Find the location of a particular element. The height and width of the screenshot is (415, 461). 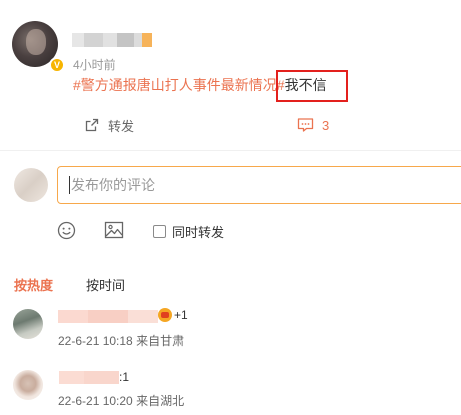

comment-body: :1 is located at coordinates (124, 377).